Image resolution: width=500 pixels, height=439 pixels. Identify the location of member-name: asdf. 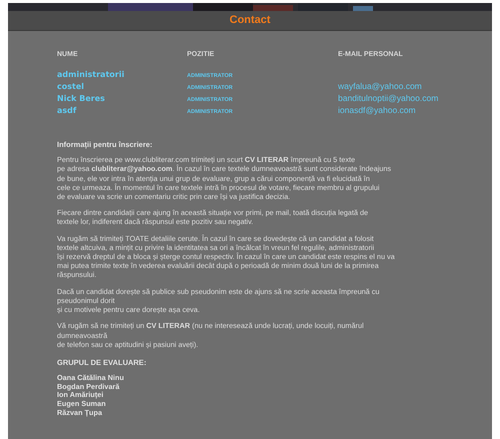
(66, 110).